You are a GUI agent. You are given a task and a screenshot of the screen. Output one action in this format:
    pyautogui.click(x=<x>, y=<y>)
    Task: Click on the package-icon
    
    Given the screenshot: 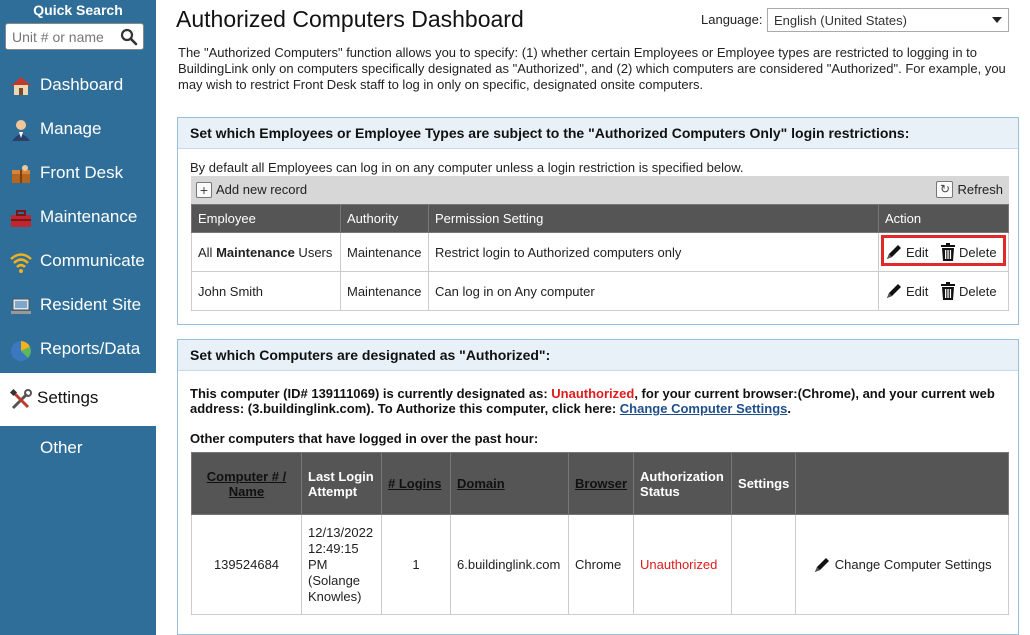 What is the action you would take?
    pyautogui.click(x=21, y=174)
    